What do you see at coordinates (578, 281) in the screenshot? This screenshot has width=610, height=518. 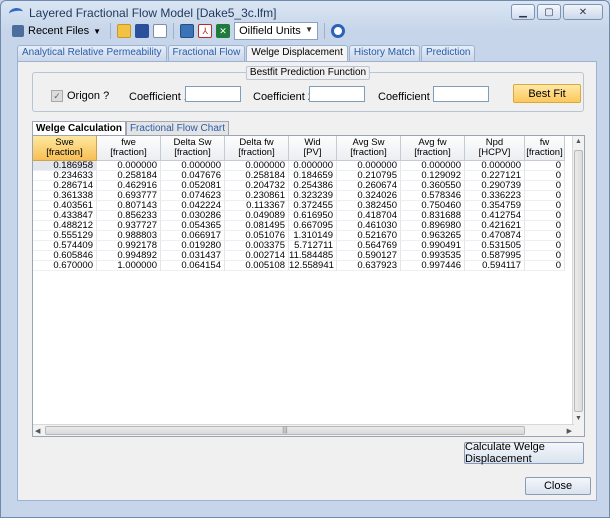 I see `vertical-scroll-thumb` at bounding box center [578, 281].